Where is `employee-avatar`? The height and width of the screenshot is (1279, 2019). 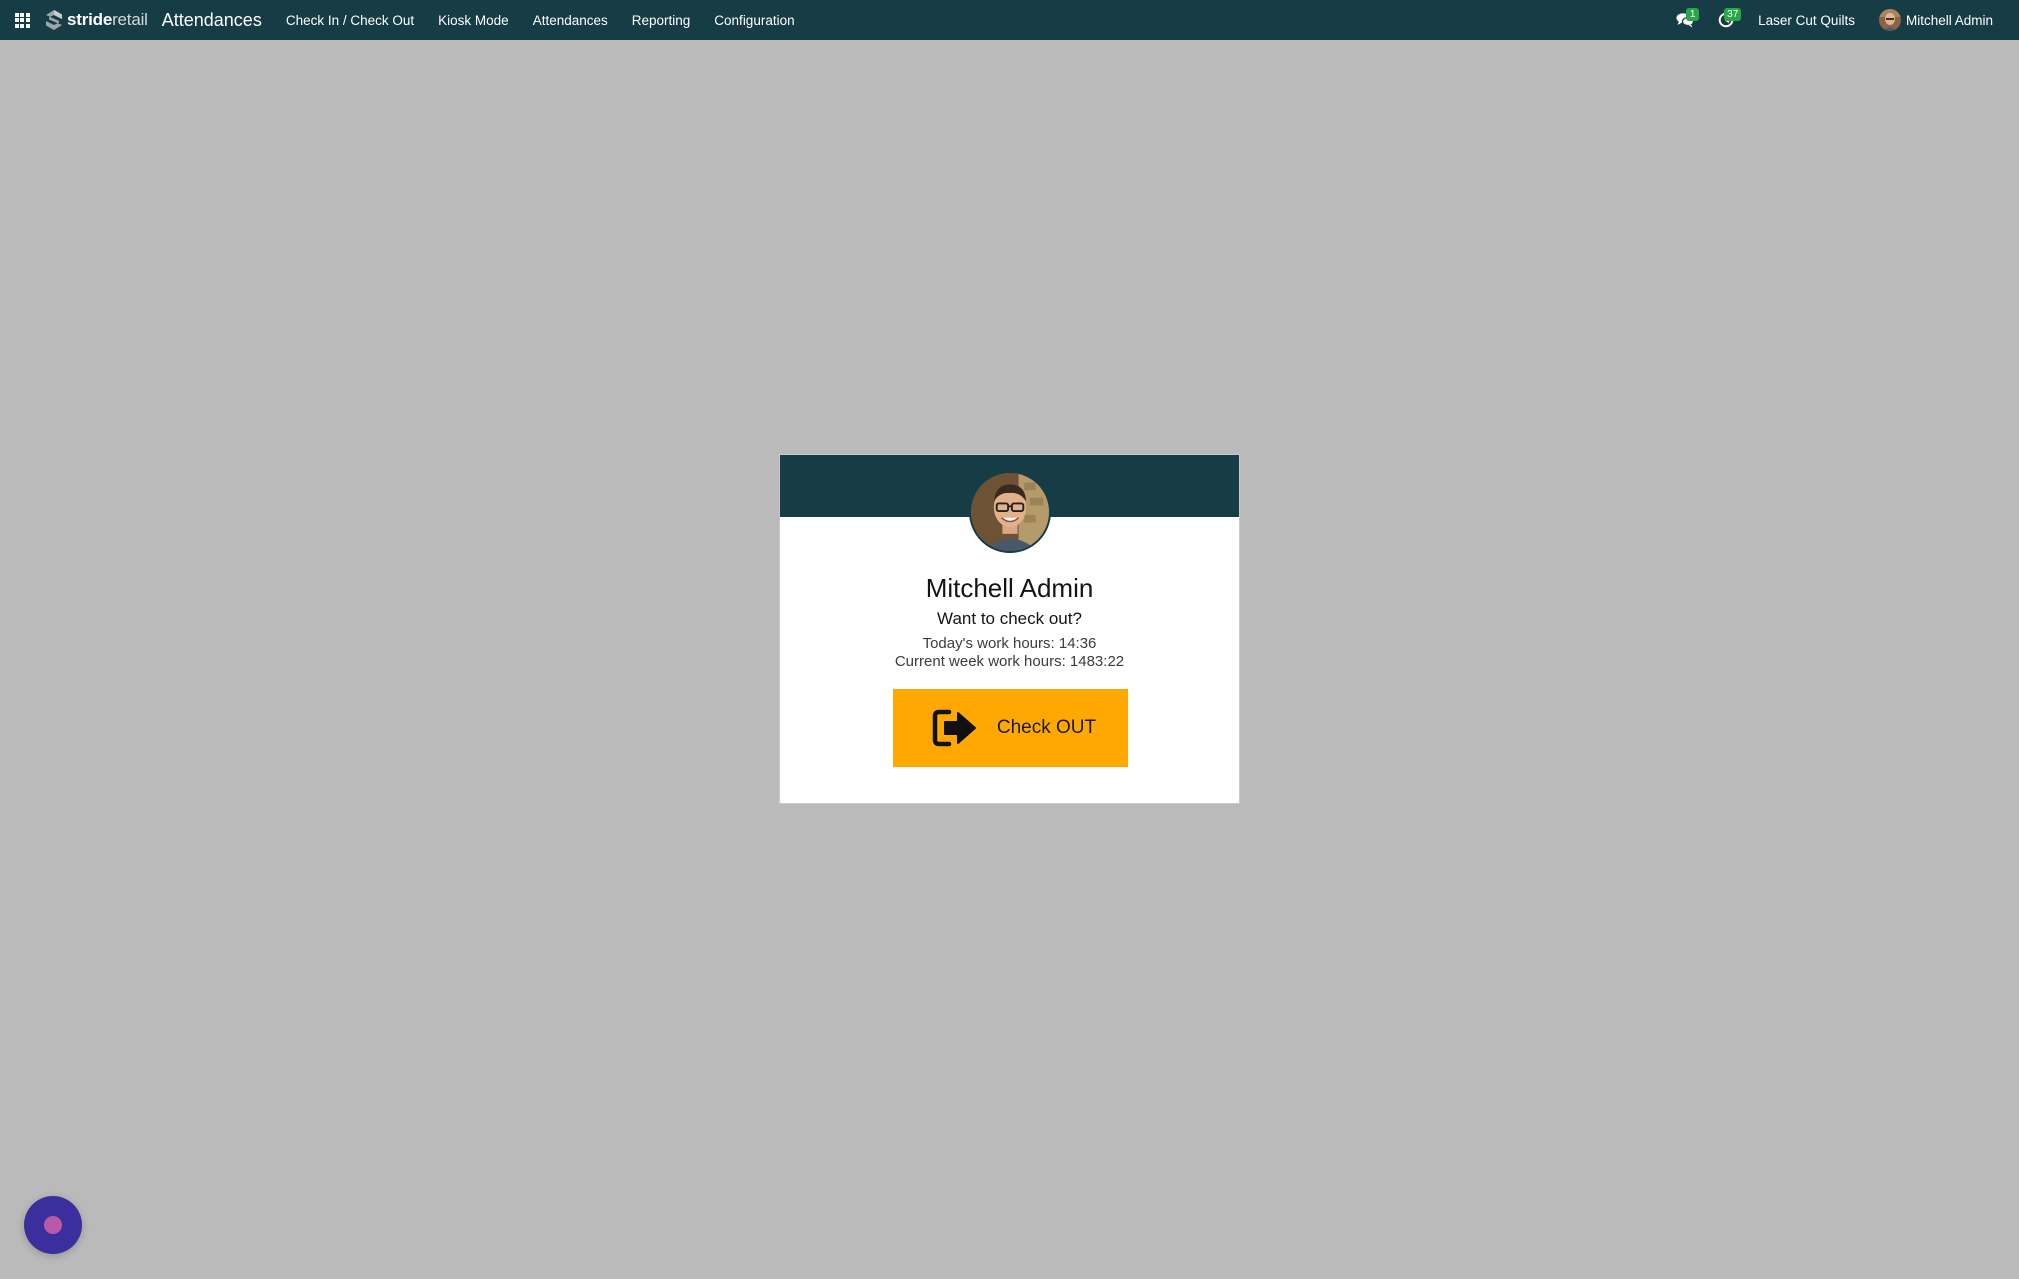 employee-avatar is located at coordinates (1010, 512).